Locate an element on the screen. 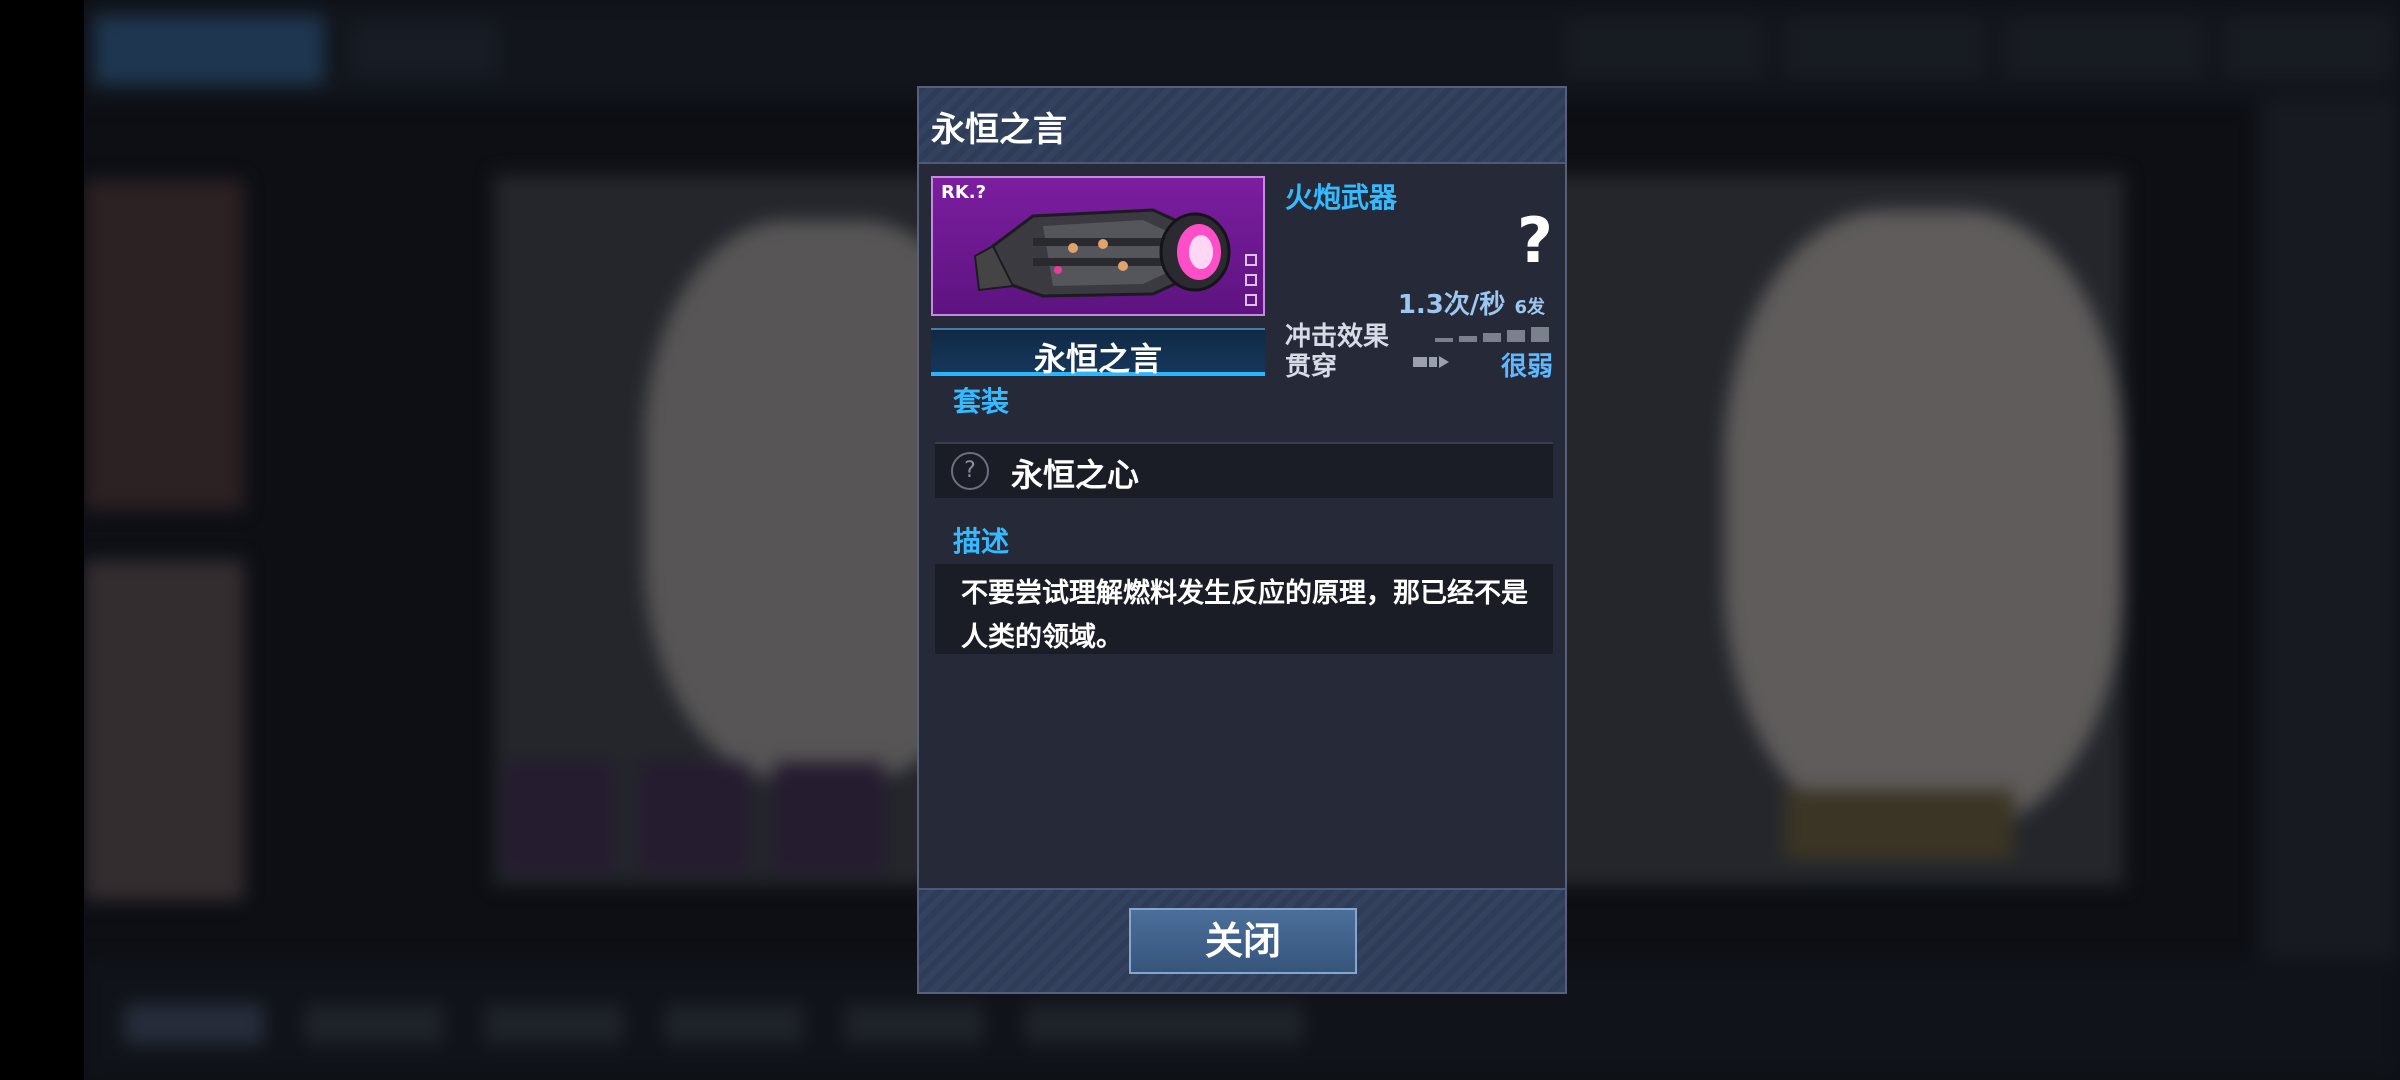 The width and height of the screenshot is (2400, 1080). set-name: 永恒之心 is located at coordinates (1075, 475).